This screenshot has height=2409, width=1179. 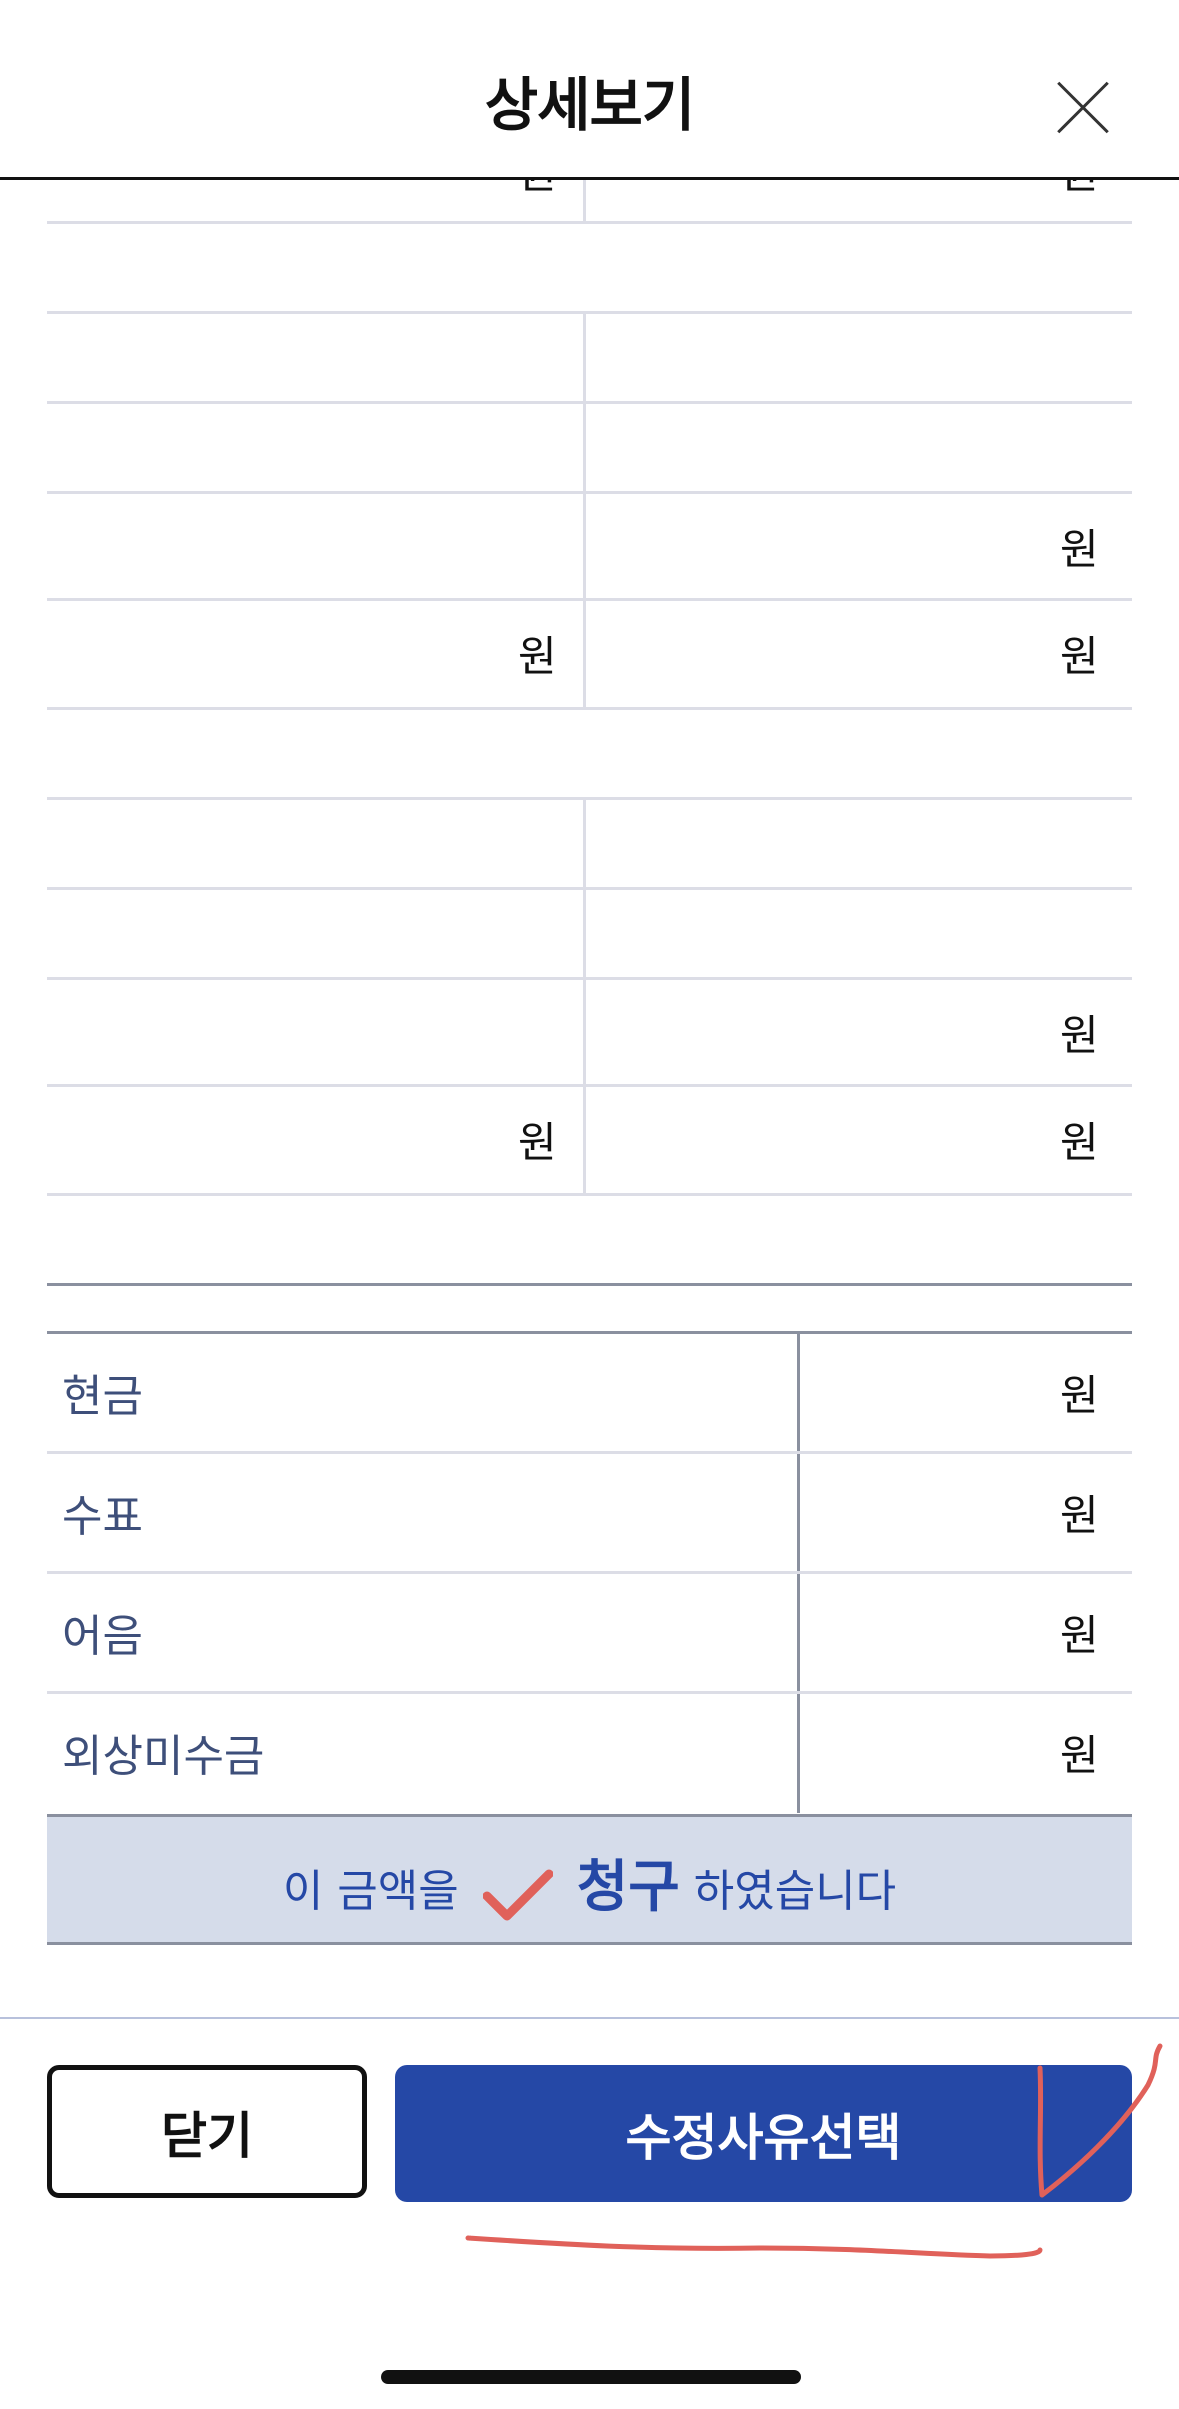 What do you see at coordinates (814, 2151) in the screenshot?
I see `annotation-strokes` at bounding box center [814, 2151].